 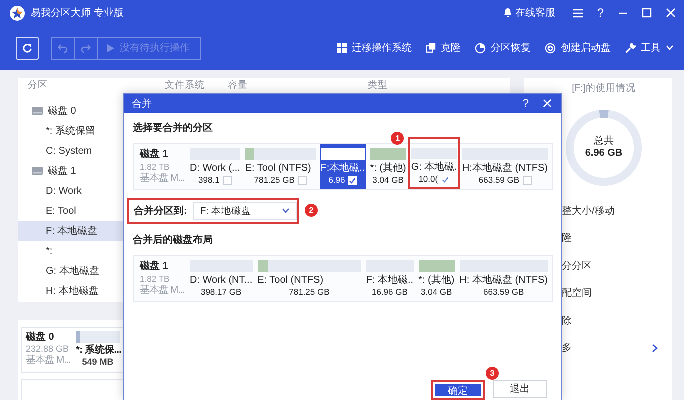 I want to click on partition-label: F:本地磁.., so click(x=343, y=169).